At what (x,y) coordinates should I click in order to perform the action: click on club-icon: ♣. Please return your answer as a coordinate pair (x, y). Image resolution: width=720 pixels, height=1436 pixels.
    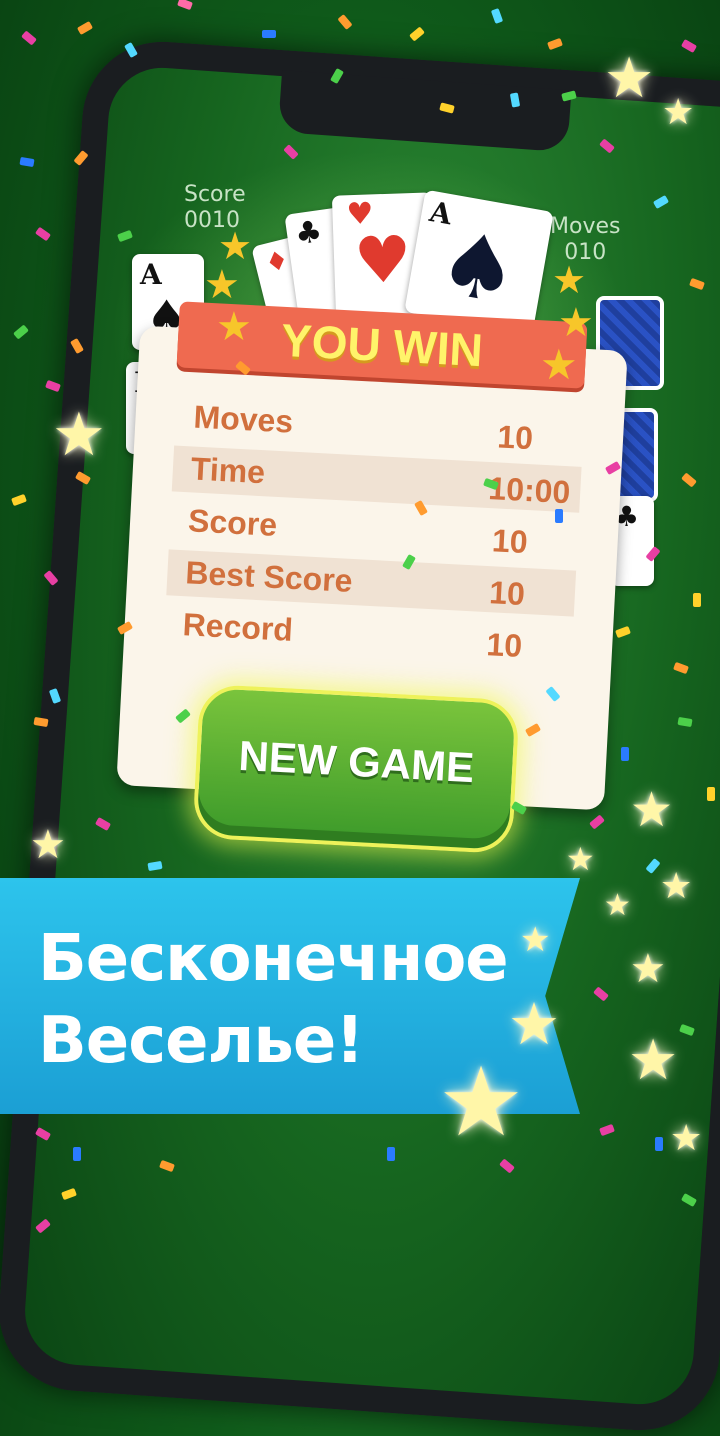
    Looking at the image, I should click on (308, 233).